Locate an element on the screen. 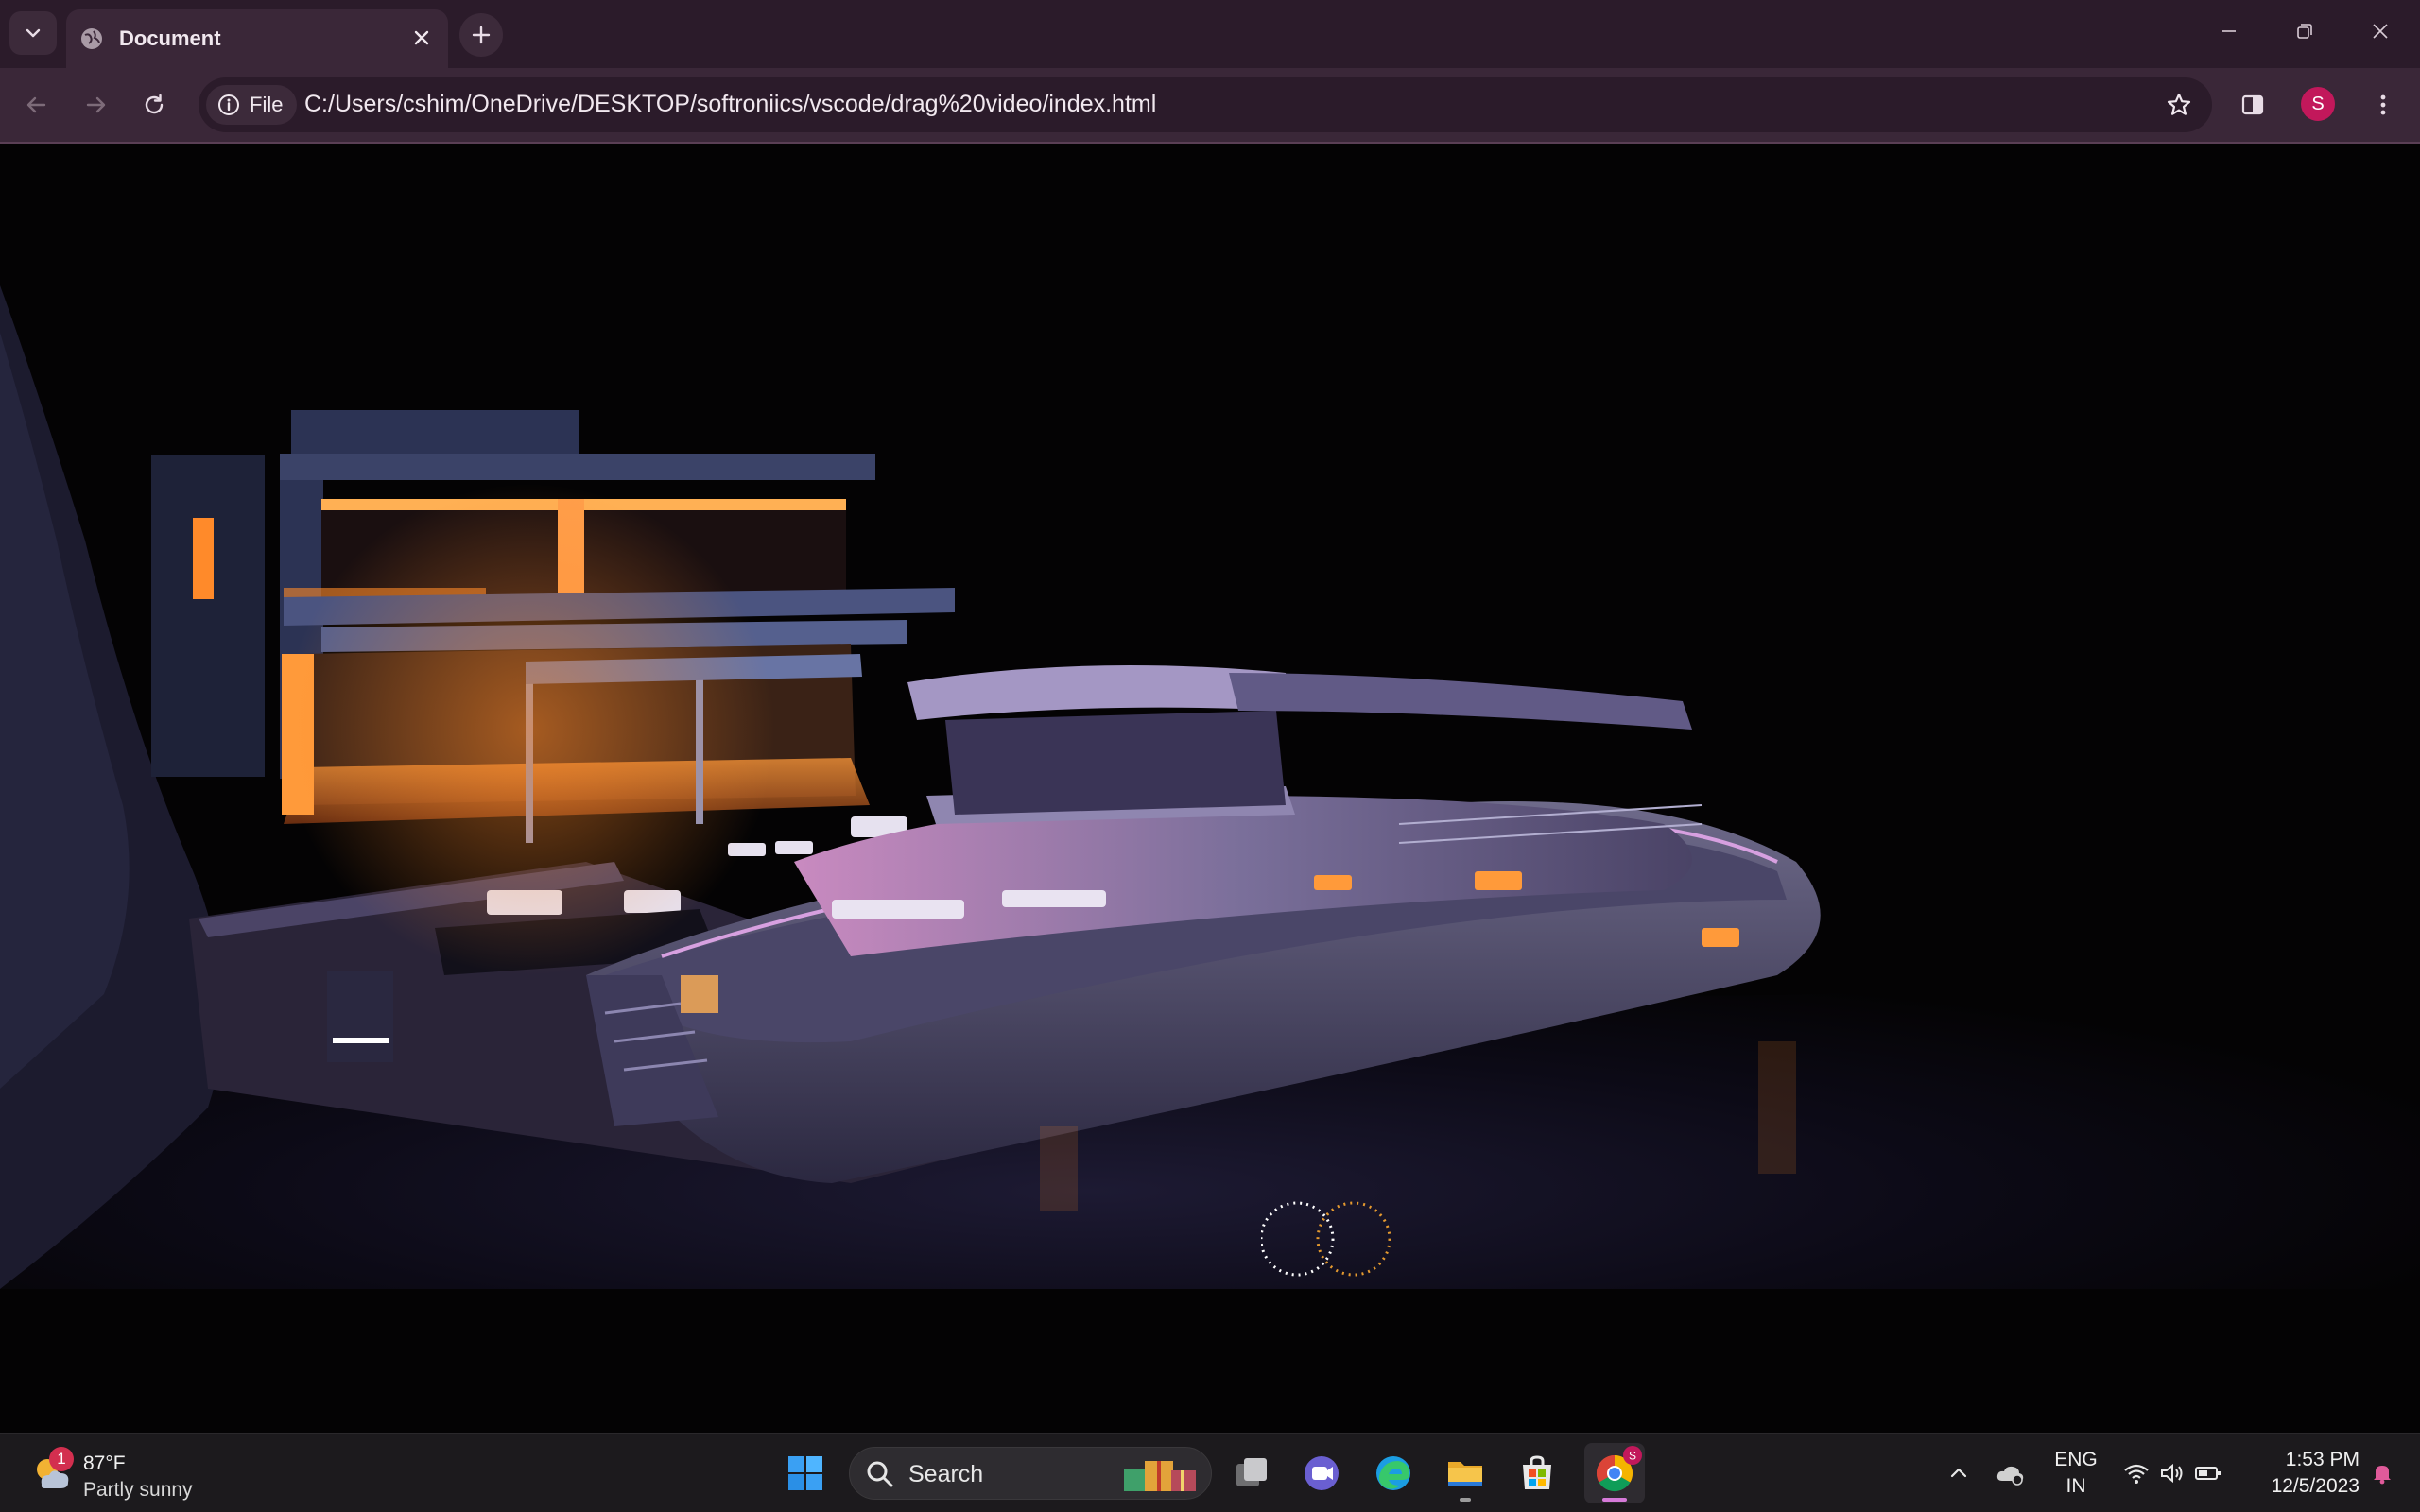  side-panel-icon is located at coordinates (2252, 104).